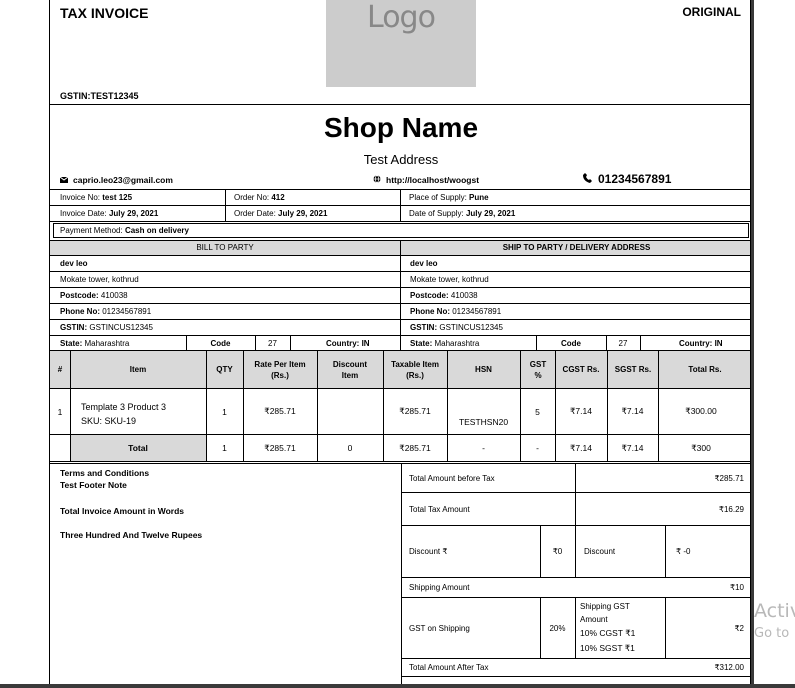 The image size is (795, 688). Describe the element at coordinates (608, 633) in the screenshot. I see `shipping-cgst: 10% CGST ₹1` at that location.